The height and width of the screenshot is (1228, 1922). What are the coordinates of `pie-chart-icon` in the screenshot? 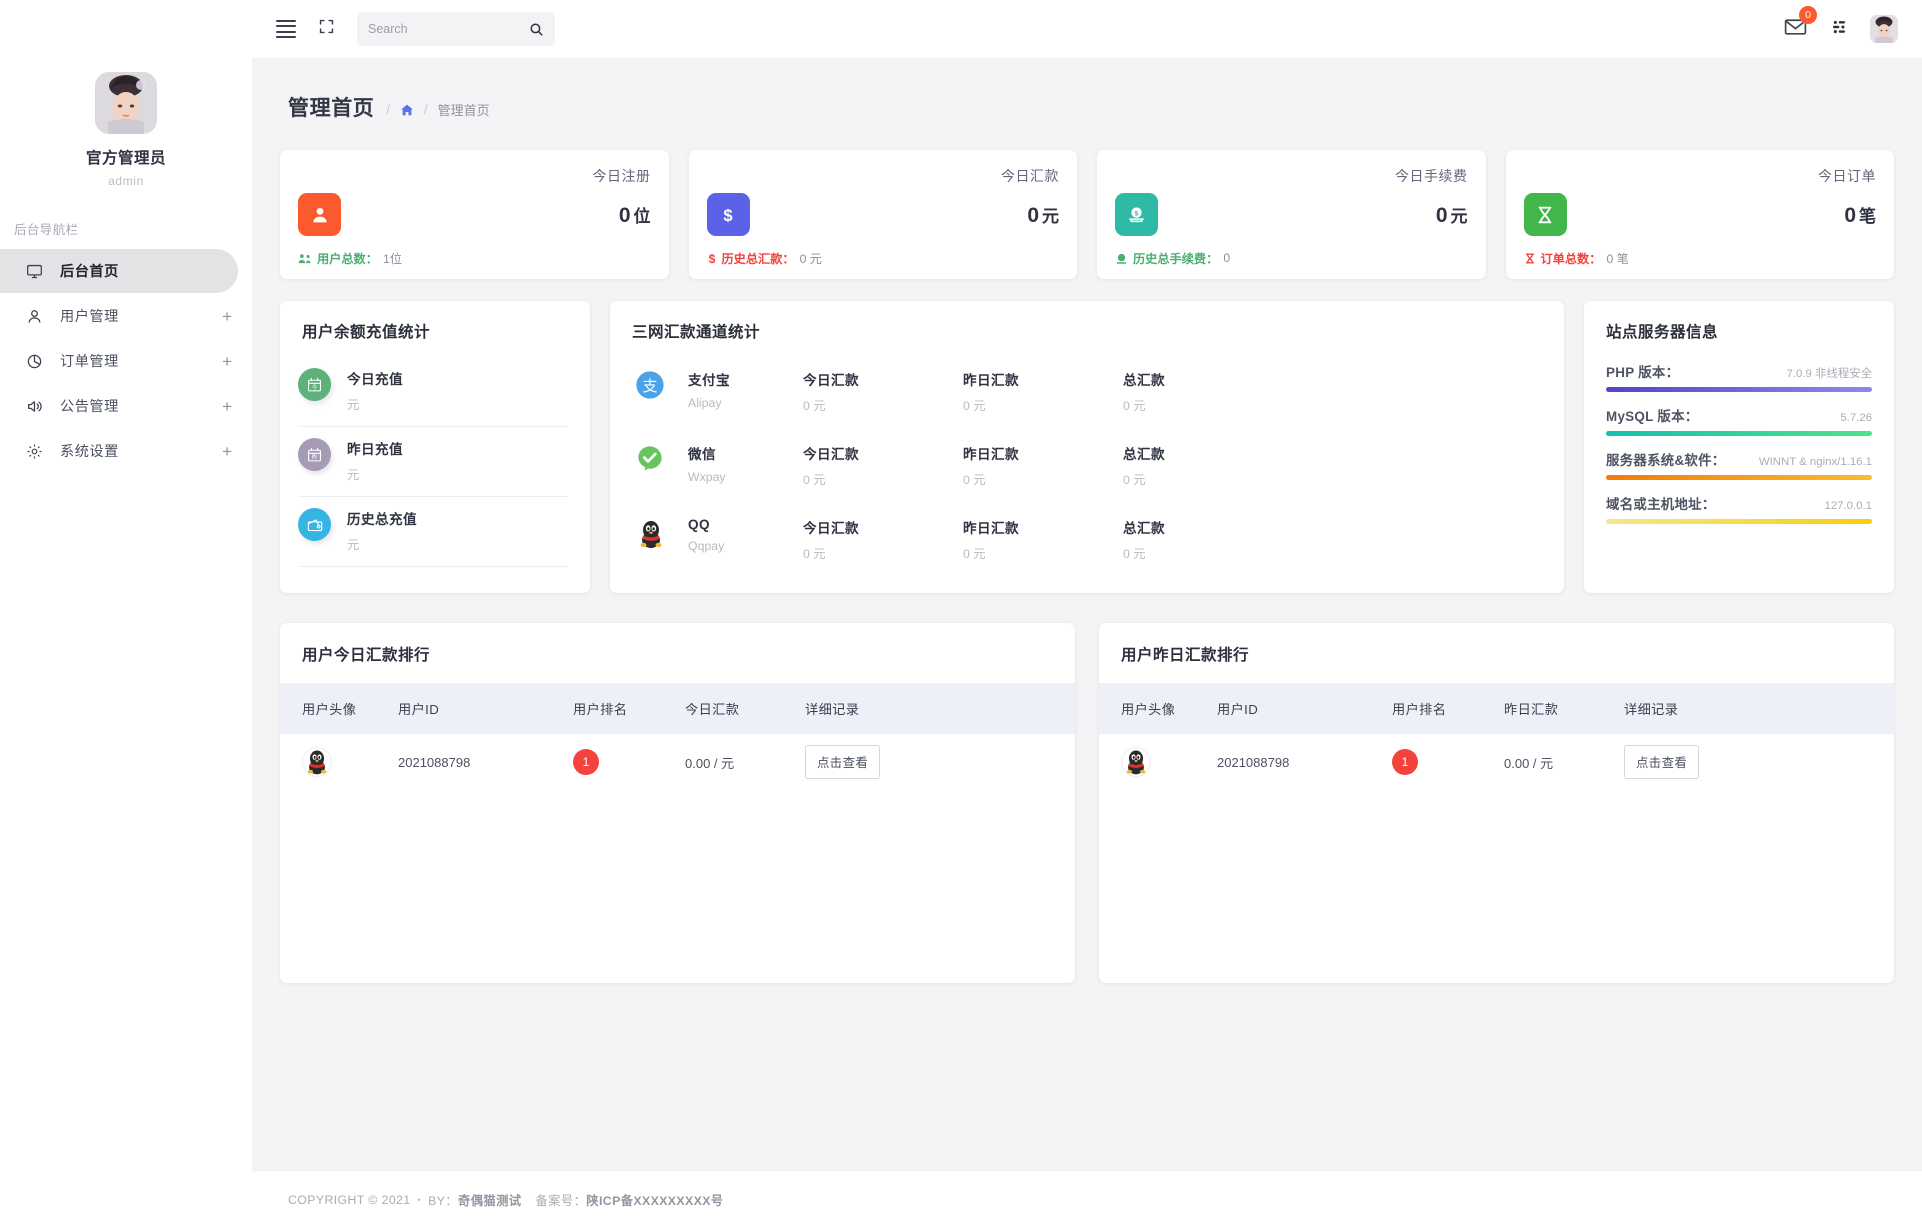 It's located at (37, 361).